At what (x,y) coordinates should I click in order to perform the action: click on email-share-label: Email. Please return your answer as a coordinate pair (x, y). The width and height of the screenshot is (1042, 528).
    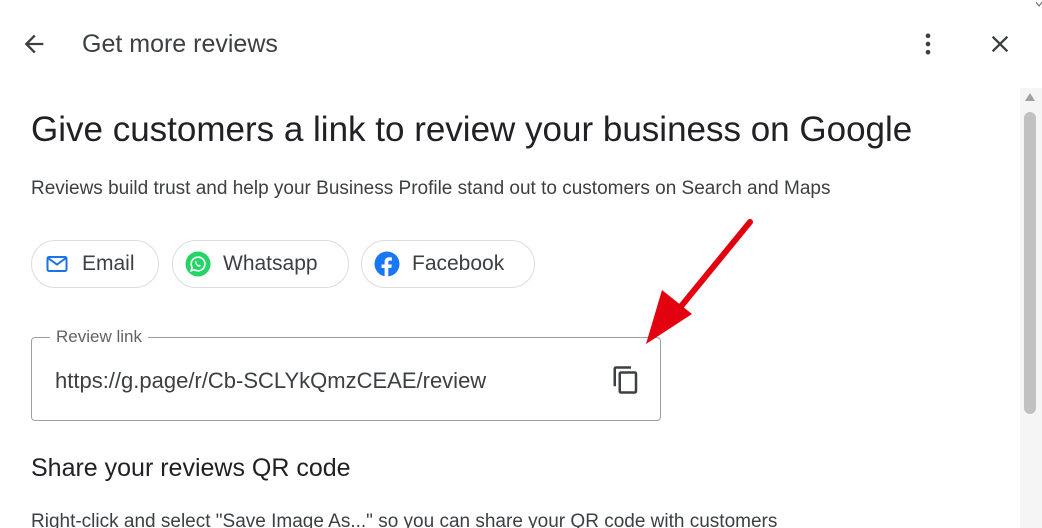
    Looking at the image, I should click on (108, 263).